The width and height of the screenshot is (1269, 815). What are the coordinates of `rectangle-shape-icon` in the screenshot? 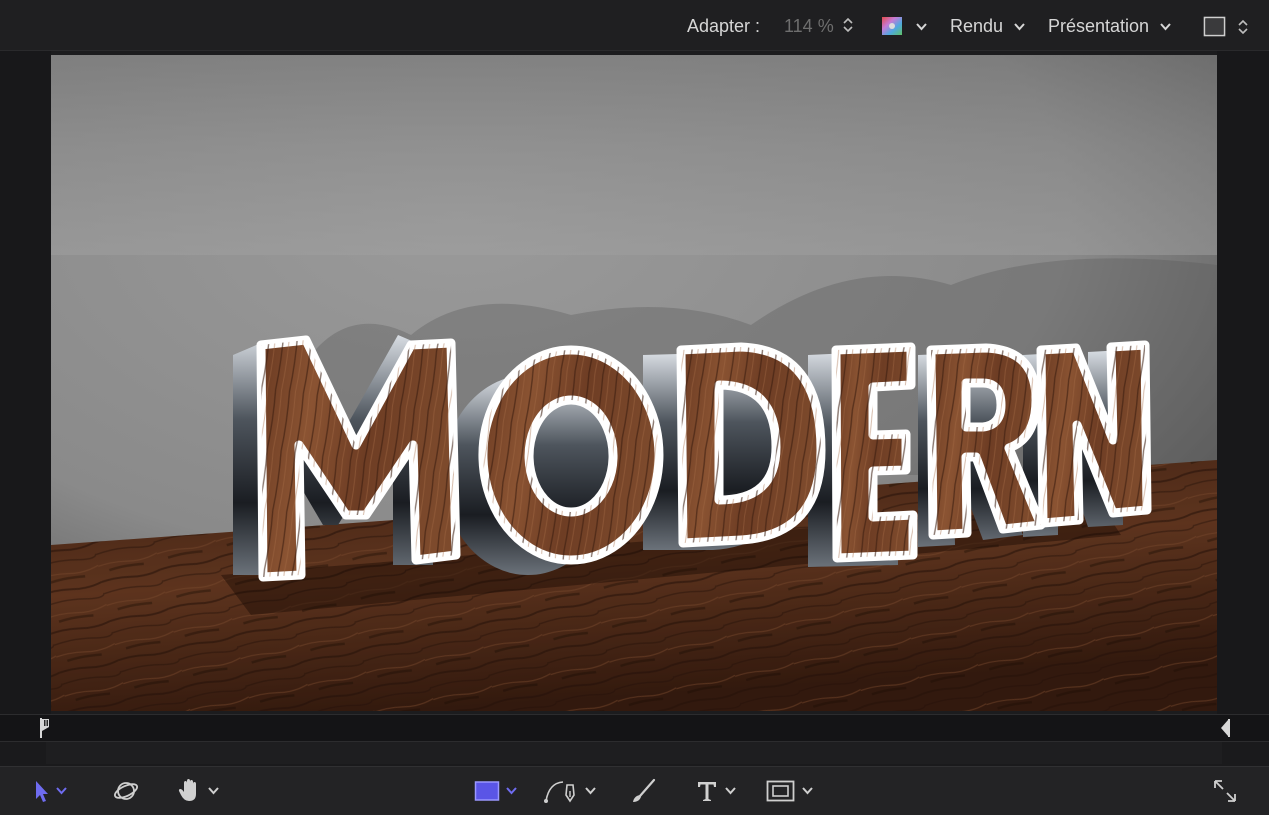 It's located at (487, 791).